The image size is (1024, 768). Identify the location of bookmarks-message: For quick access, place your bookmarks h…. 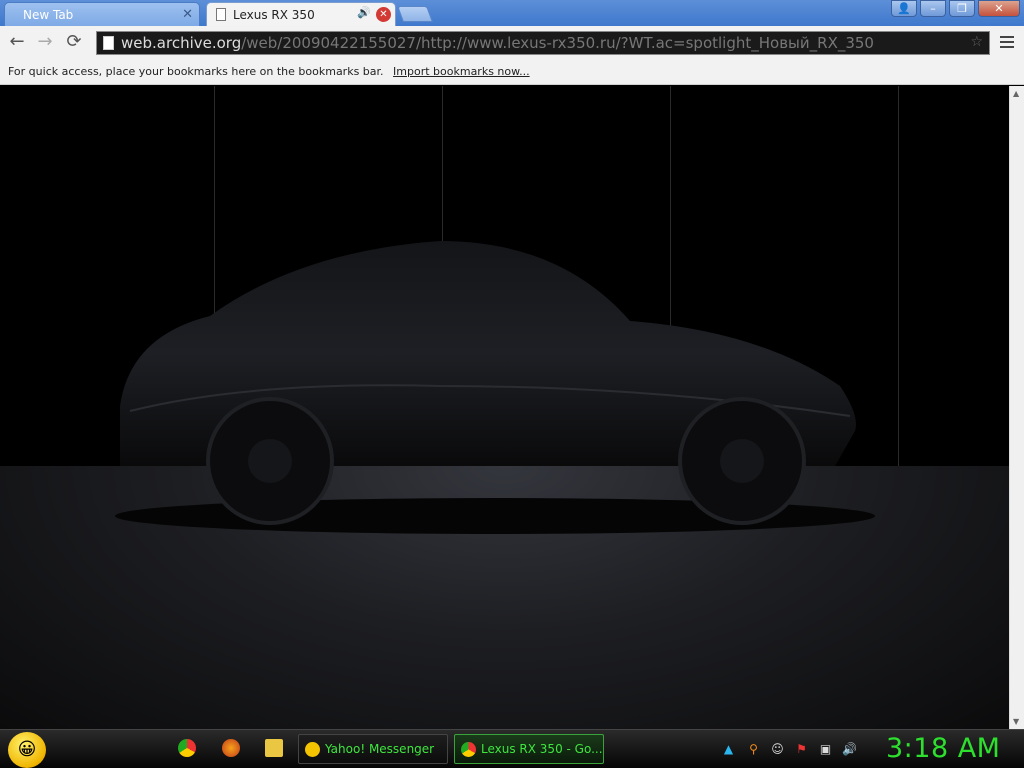
(196, 71).